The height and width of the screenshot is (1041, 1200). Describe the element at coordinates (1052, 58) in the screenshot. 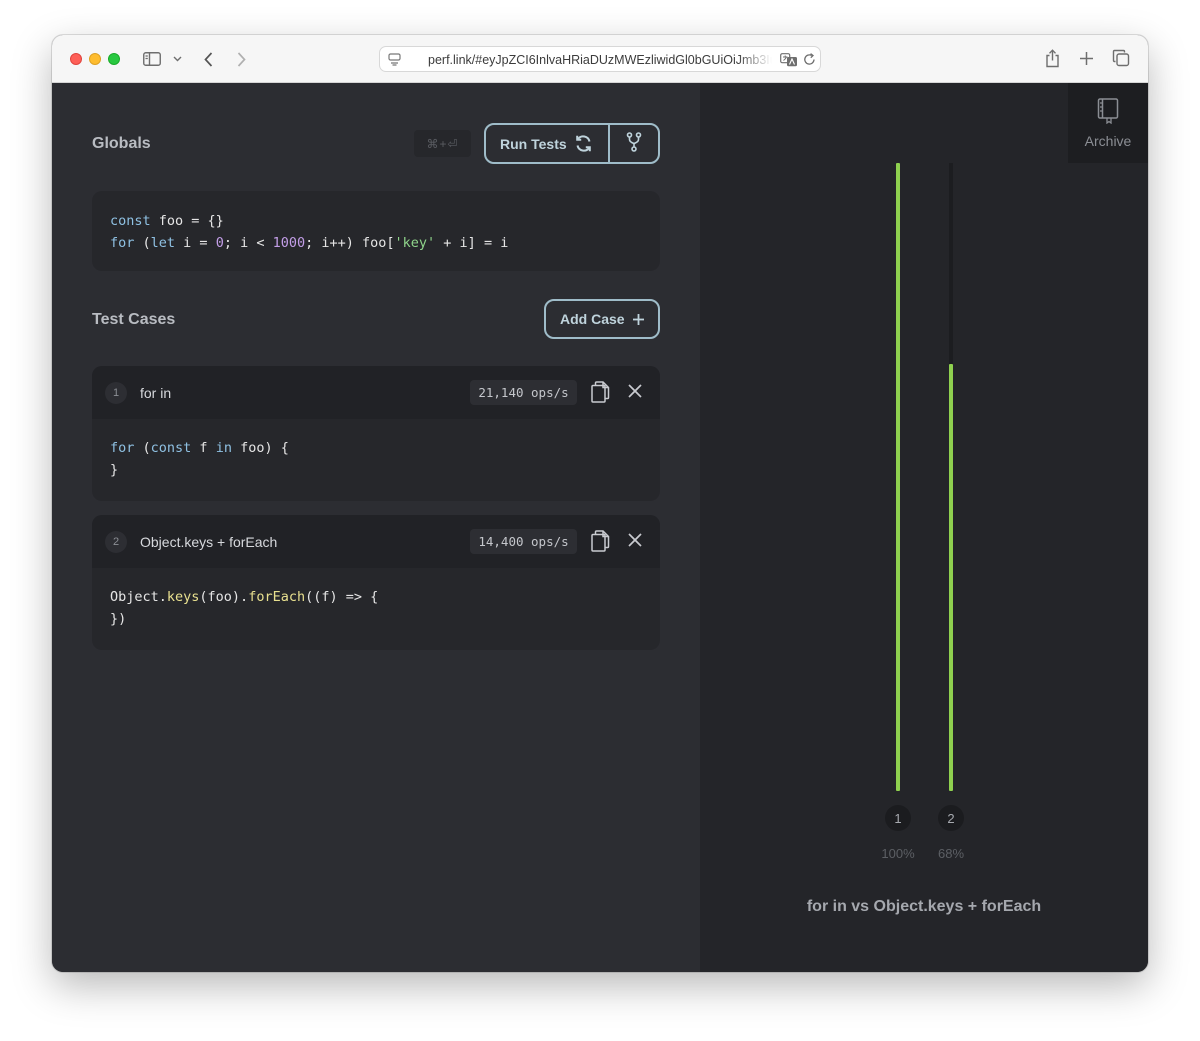

I see `share-icon` at that location.